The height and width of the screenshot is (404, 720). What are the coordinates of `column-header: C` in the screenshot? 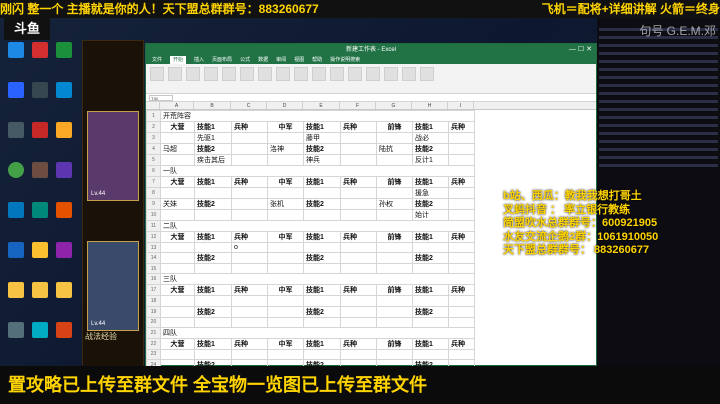 It's located at (249, 105).